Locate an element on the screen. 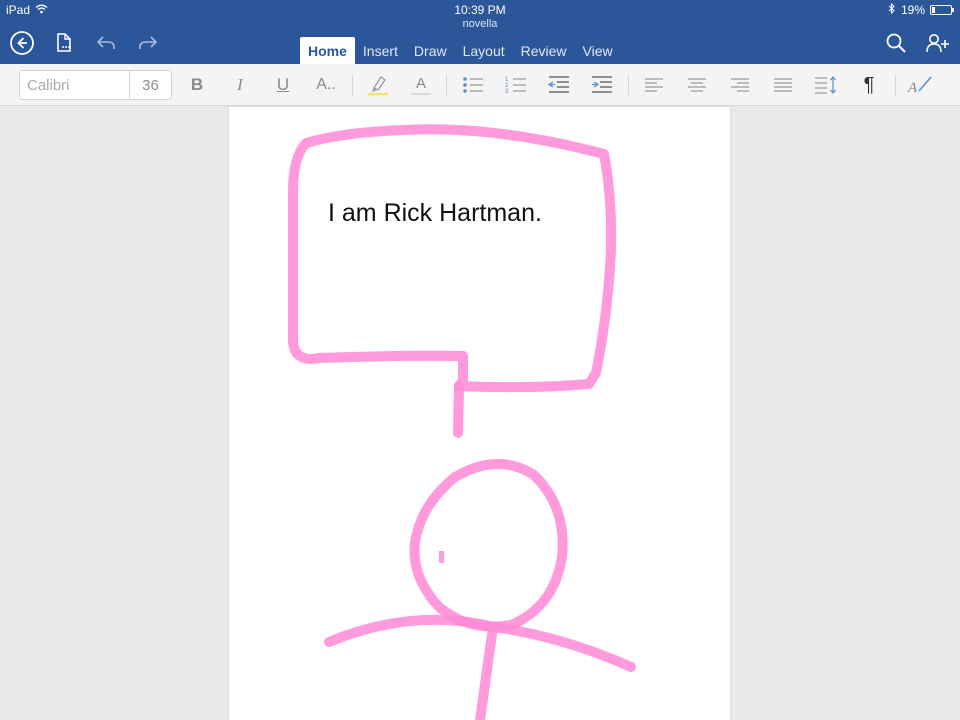  align-center-icon is located at coordinates (697, 85).